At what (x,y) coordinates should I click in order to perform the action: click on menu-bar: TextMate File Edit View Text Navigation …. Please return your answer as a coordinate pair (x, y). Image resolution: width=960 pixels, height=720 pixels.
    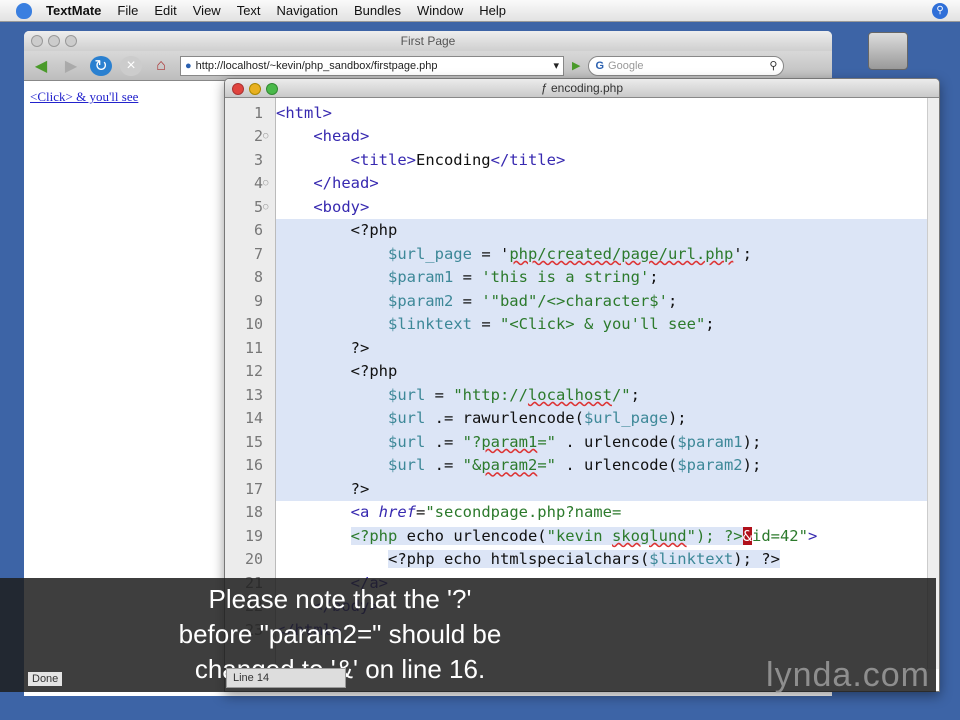
    Looking at the image, I should click on (480, 11).